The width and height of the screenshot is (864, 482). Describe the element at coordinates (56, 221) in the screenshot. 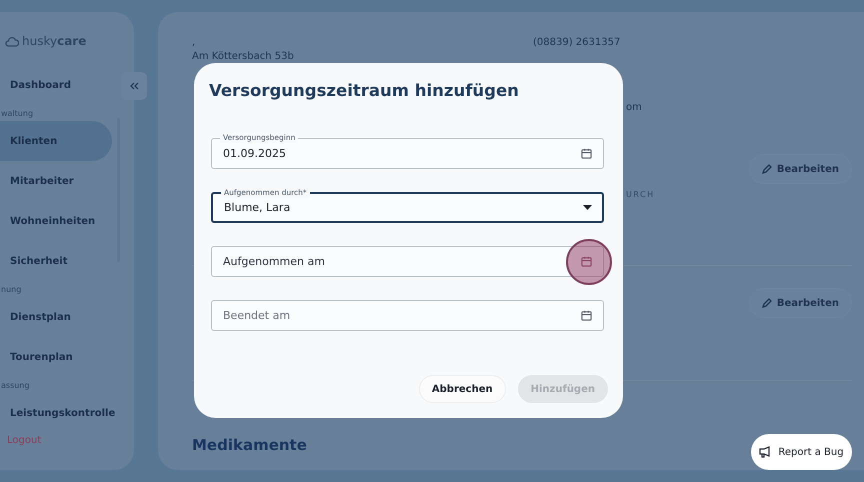

I see `nav-item: Wohneinheiten` at that location.